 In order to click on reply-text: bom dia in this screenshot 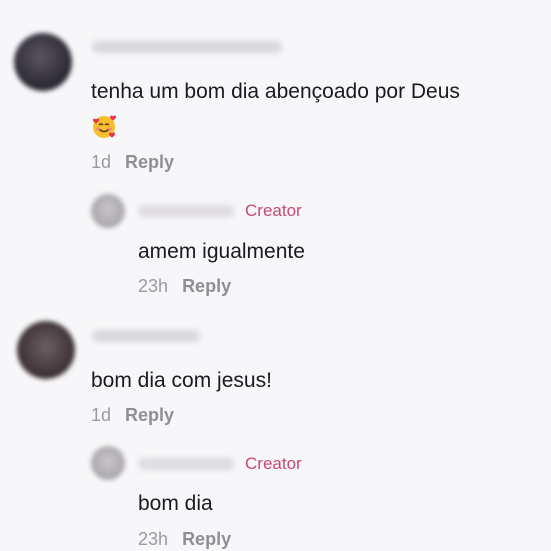, I will do `click(175, 503)`.